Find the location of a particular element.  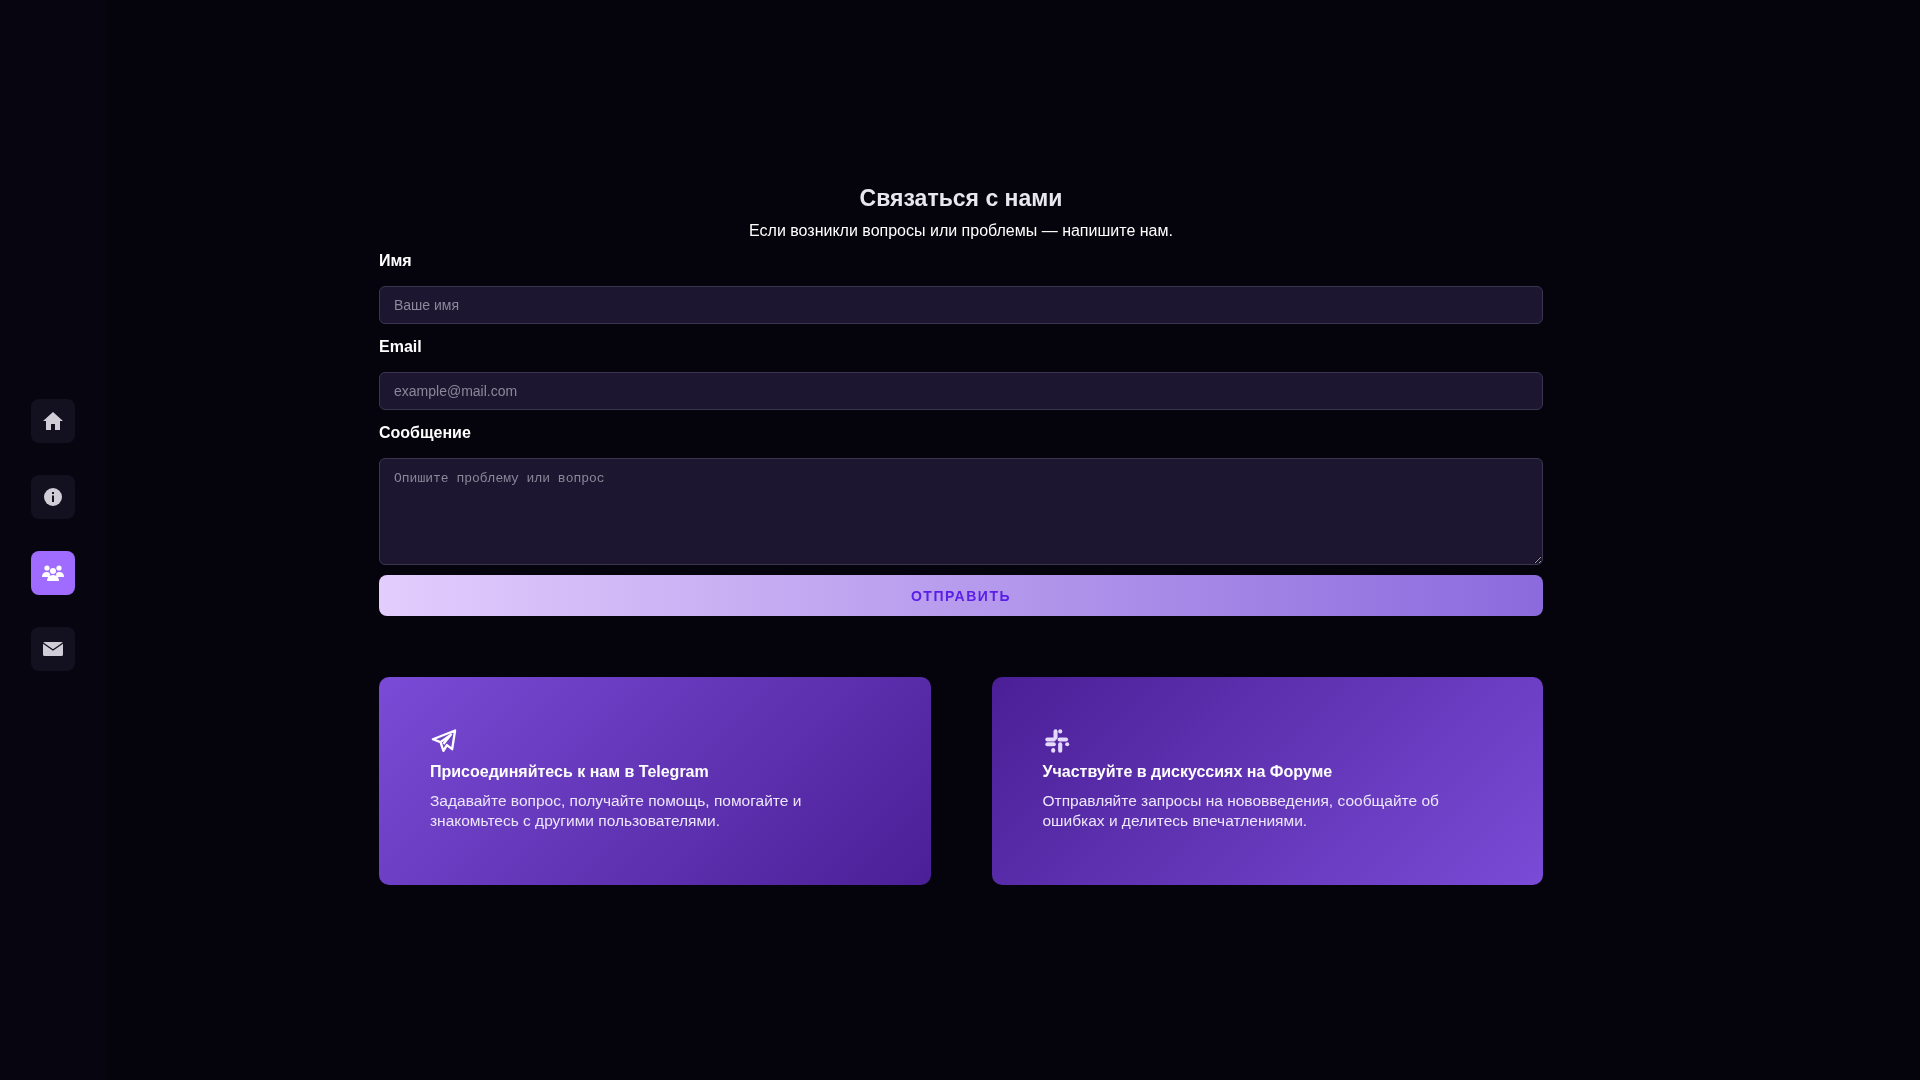

input-field: Ваше имя is located at coordinates (961, 305).